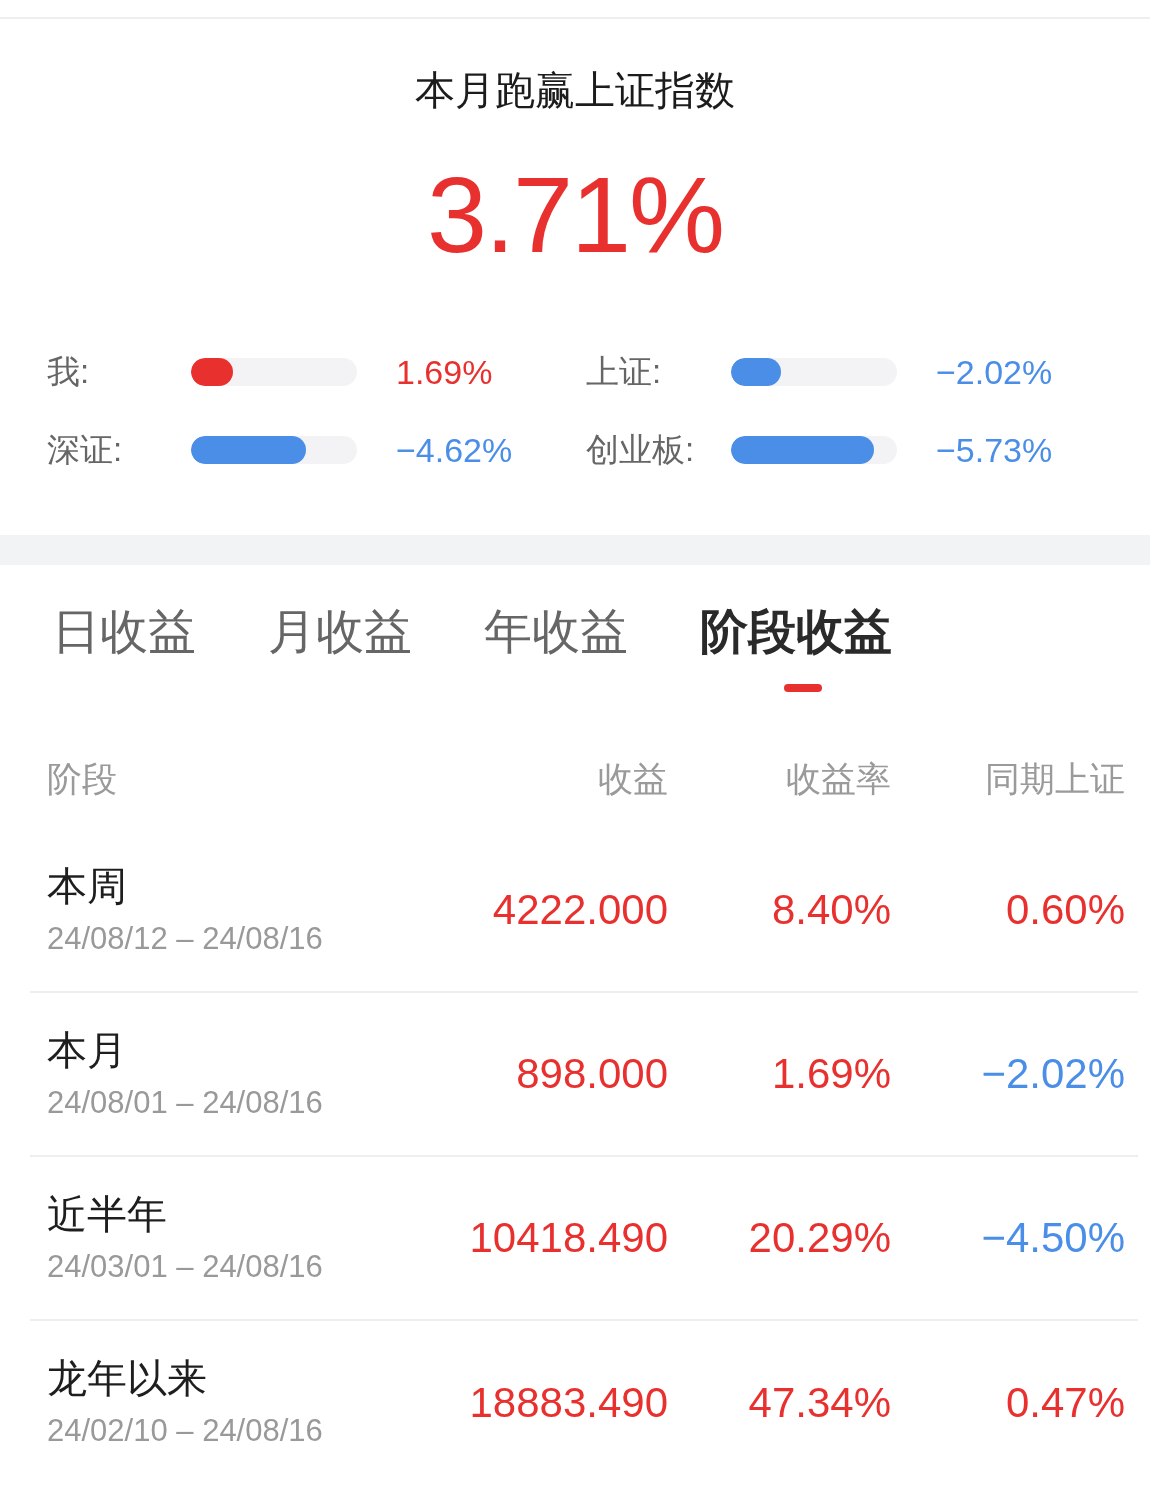 The width and height of the screenshot is (1150, 1485). I want to click on summary-value: 3.71%, so click(575, 215).